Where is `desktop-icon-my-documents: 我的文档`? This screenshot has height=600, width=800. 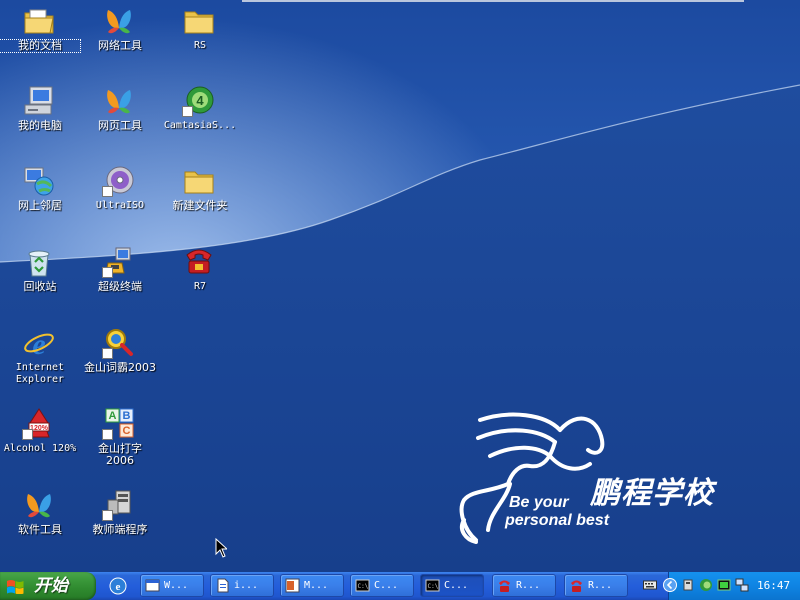
desktop-icon-my-documents: 我的文档 is located at coordinates (40, 41).